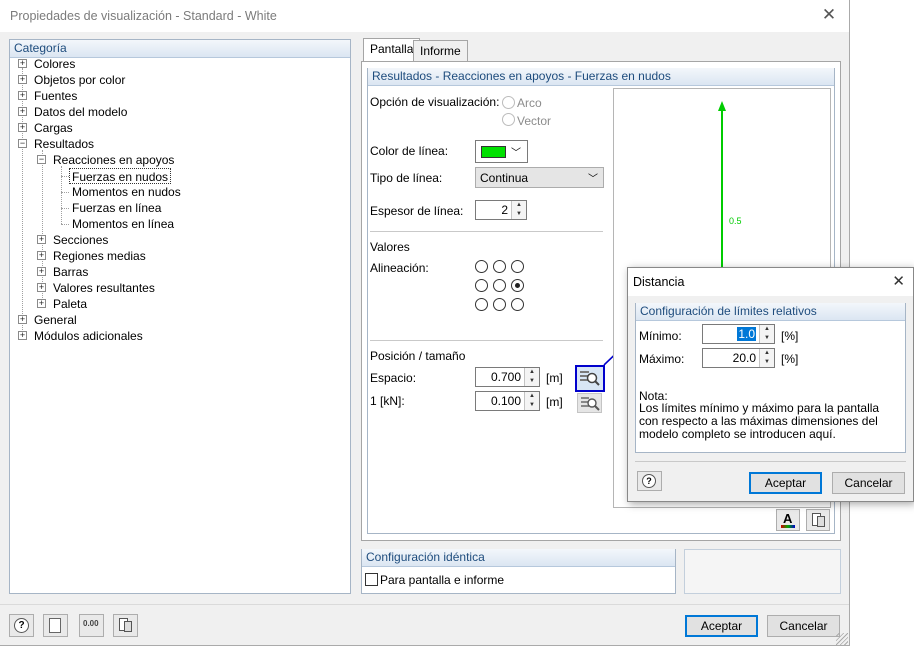 This screenshot has height=646, width=914. What do you see at coordinates (104, 288) in the screenshot?
I see `tree-item-valores-resultantes: Valores resultantes` at bounding box center [104, 288].